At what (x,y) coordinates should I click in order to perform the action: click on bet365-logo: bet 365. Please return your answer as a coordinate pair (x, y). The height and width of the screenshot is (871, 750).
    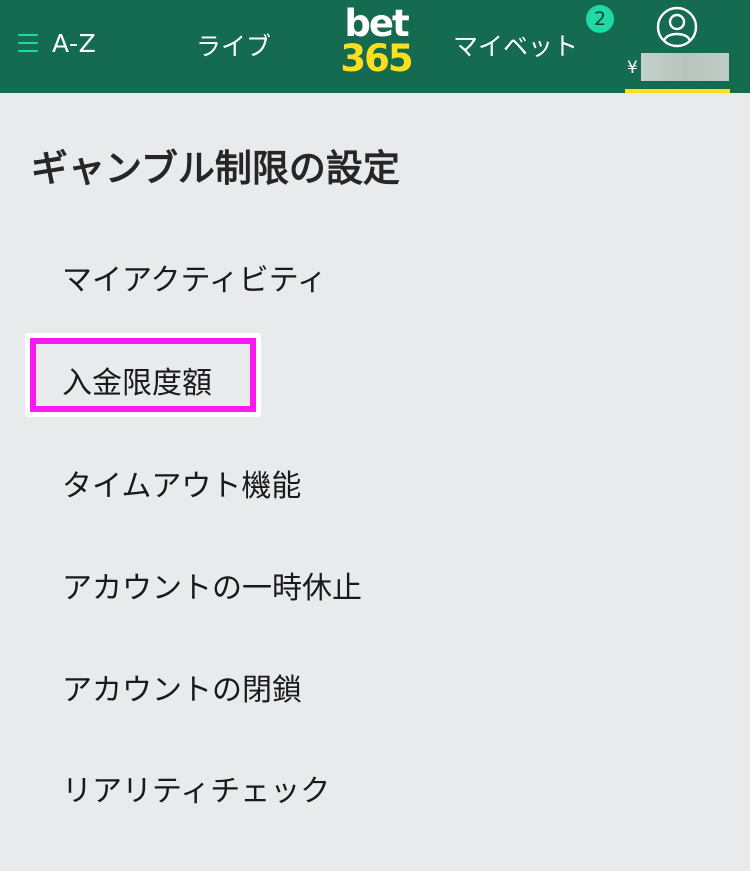
    Looking at the image, I should click on (376, 42).